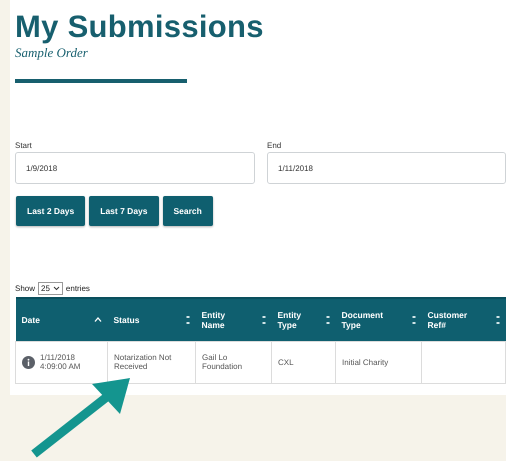 Image resolution: width=506 pixels, height=461 pixels. I want to click on show-label: Show, so click(25, 288).